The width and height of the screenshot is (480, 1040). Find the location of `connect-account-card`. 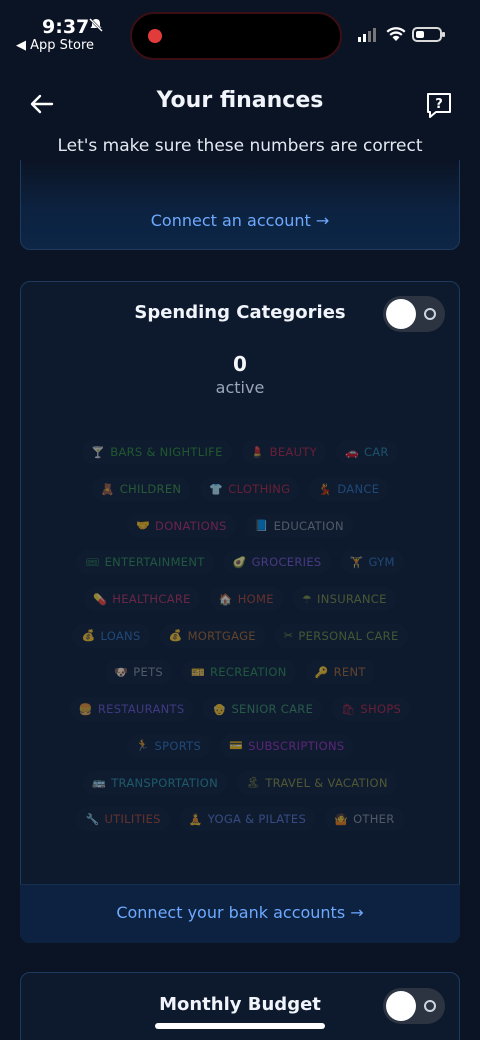

connect-account-card is located at coordinates (240, 205).